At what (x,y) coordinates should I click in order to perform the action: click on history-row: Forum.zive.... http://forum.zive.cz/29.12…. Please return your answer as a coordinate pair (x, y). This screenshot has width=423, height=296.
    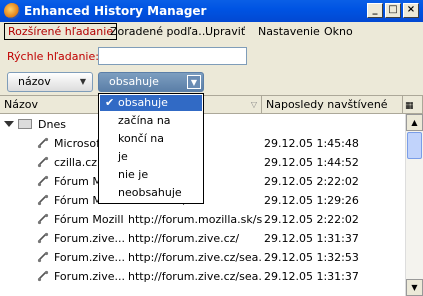
    Looking at the image, I should click on (201, 238).